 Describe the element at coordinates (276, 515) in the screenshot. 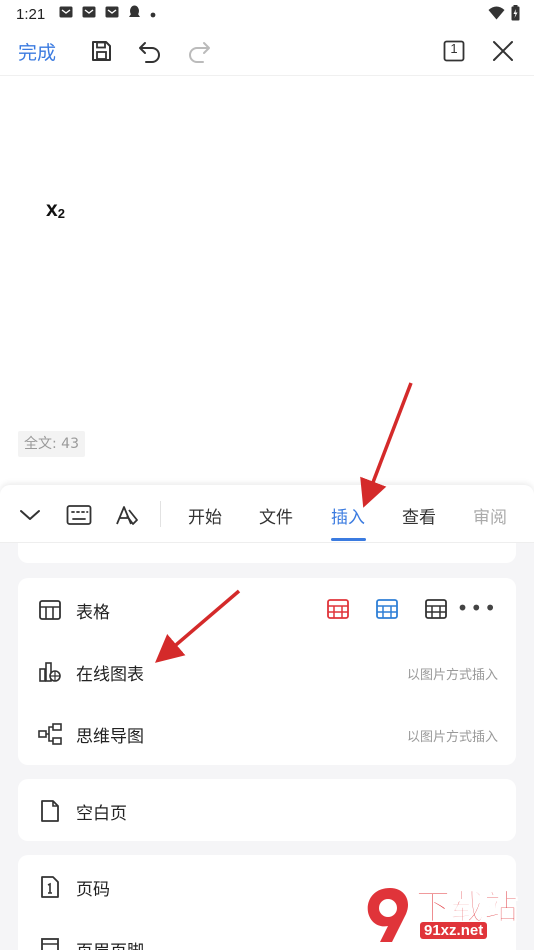

I see `tab-file: 文件` at that location.